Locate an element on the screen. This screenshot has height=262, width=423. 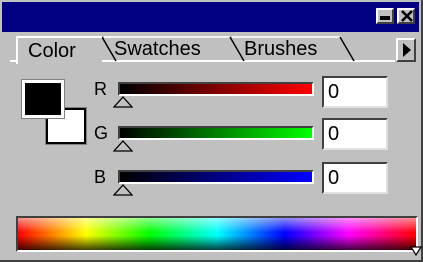
tab-brushes: Brushes is located at coordinates (299, 49).